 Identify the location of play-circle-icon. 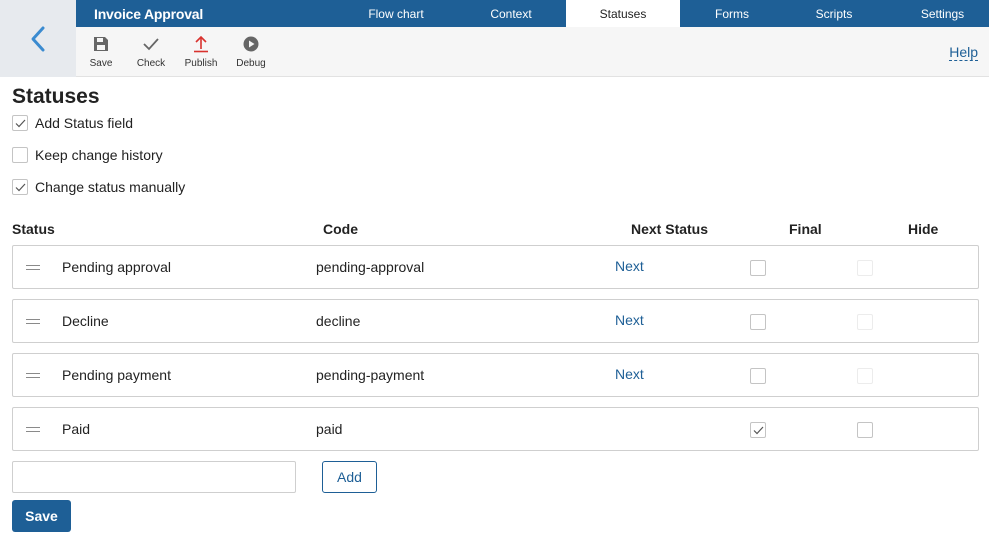
(251, 44).